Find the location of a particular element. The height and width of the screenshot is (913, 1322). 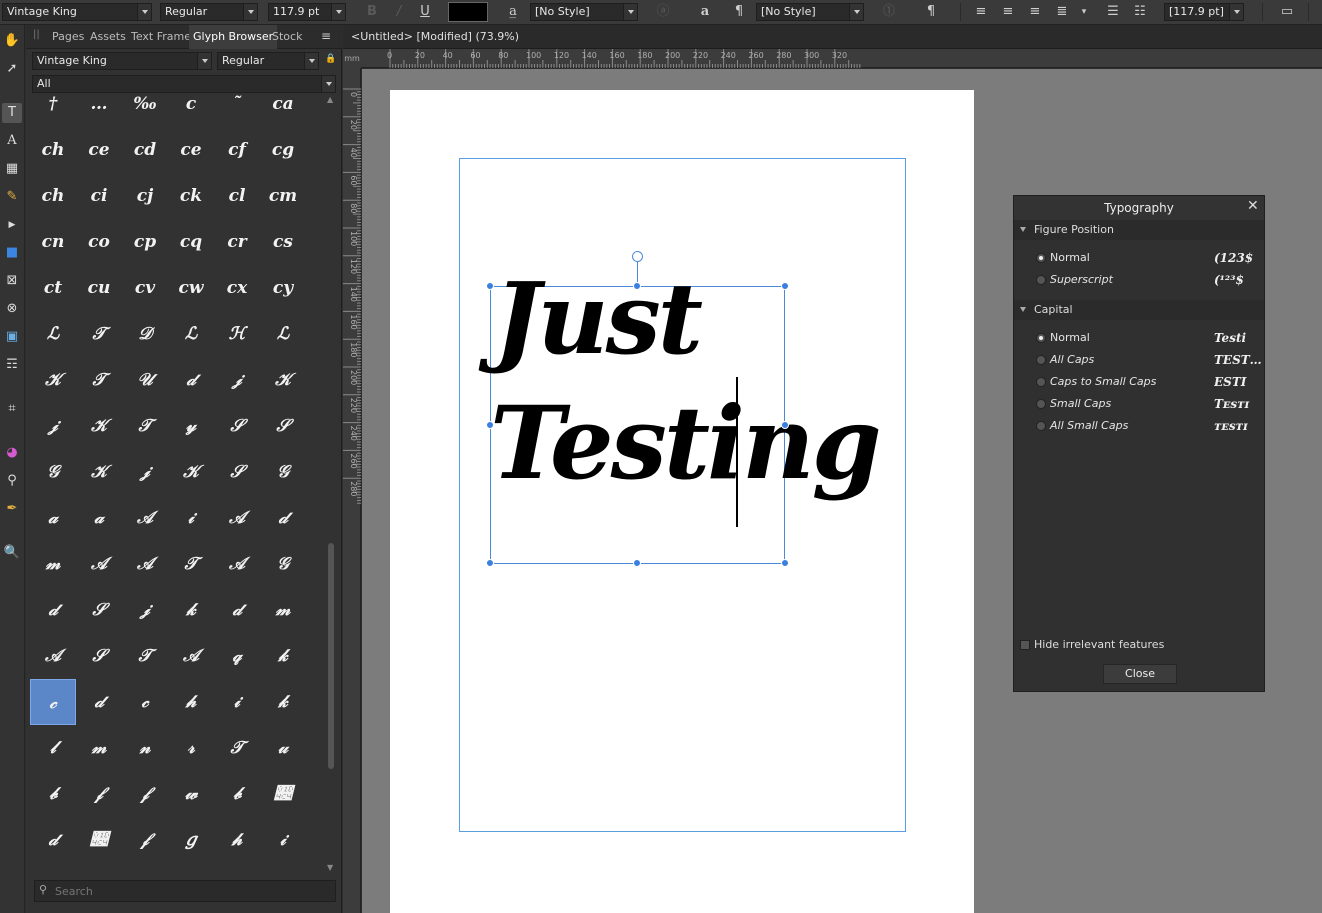

option-all-small-caps: All Small Caps ᴛᴇsᴛɪ is located at coordinates (1149, 426).